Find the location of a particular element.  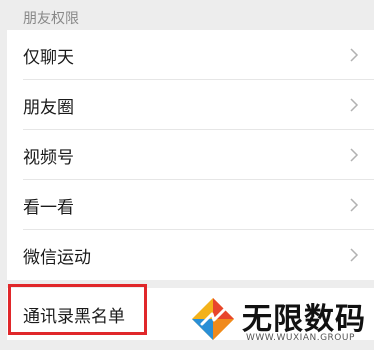

section-header: 朋友权限 is located at coordinates (187, 15).